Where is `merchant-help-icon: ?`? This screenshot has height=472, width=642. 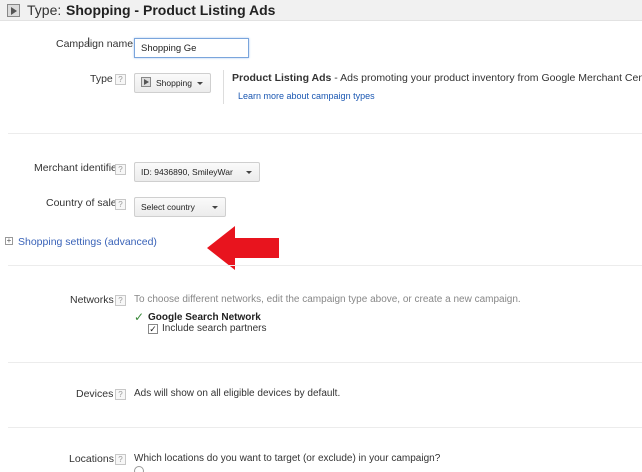 merchant-help-icon: ? is located at coordinates (120, 169).